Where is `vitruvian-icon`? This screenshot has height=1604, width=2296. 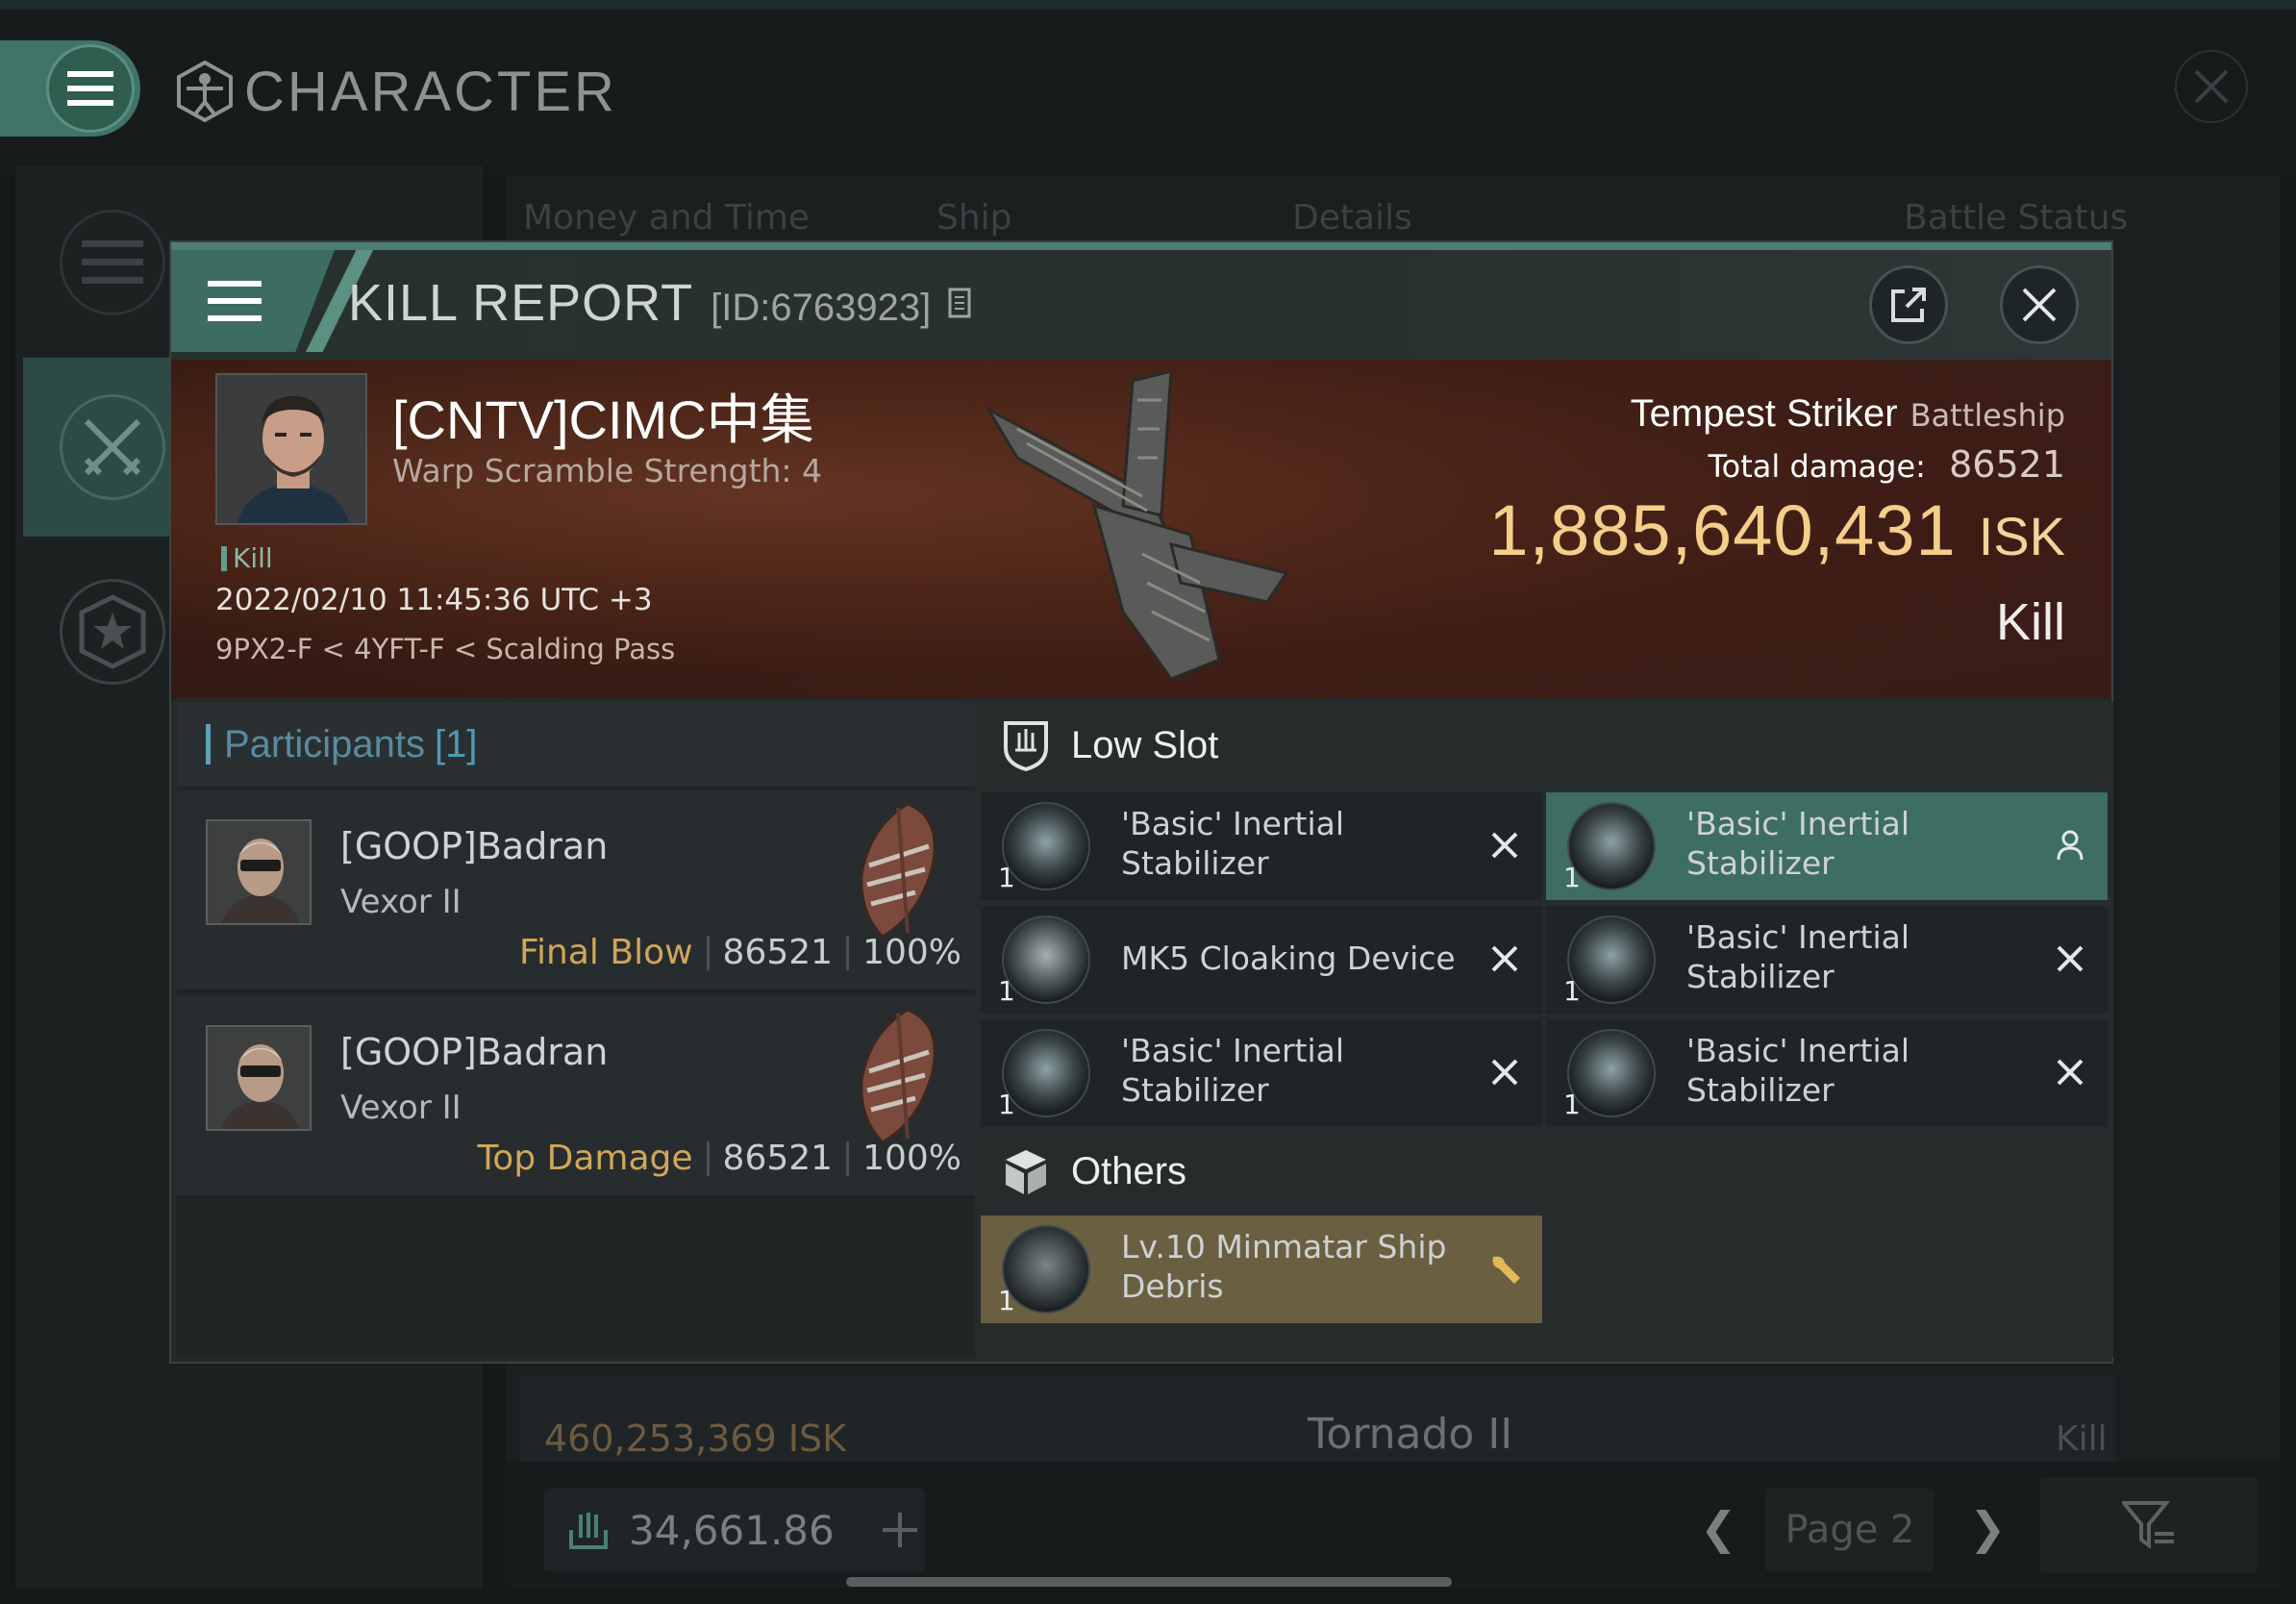
vitruvian-icon is located at coordinates (205, 91).